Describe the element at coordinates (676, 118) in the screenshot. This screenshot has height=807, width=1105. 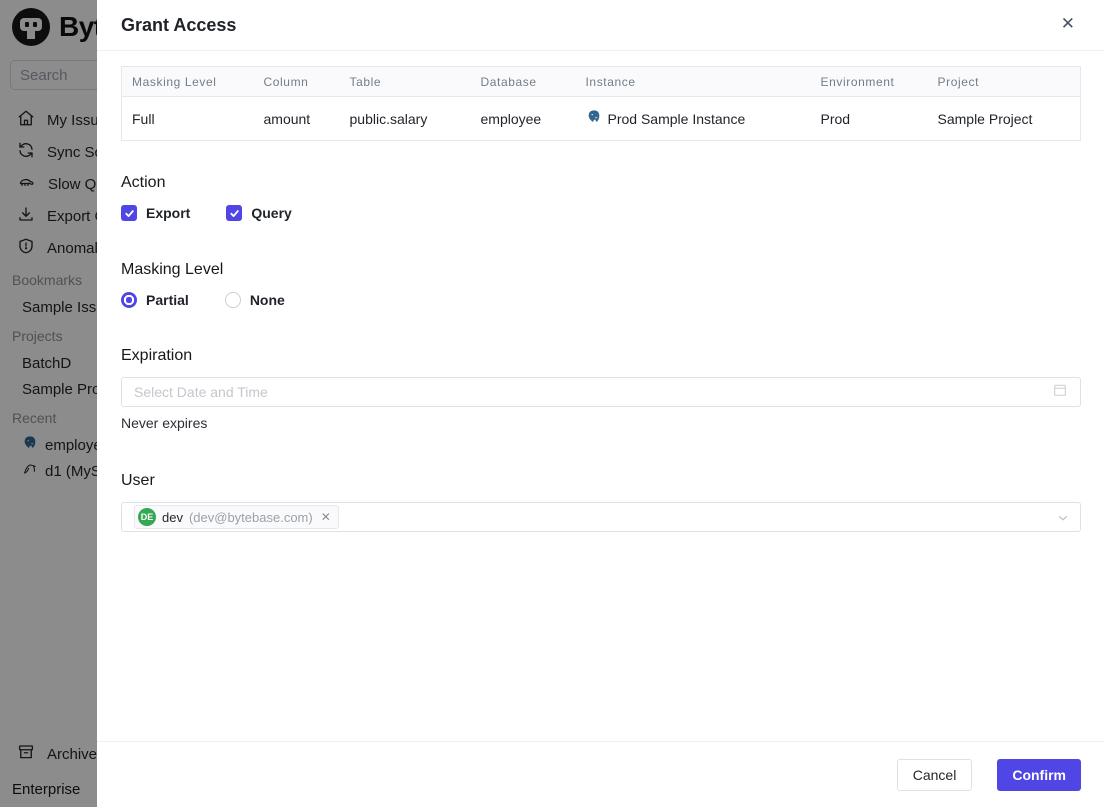
I see `instance-name: Prod Sample Instance` at that location.